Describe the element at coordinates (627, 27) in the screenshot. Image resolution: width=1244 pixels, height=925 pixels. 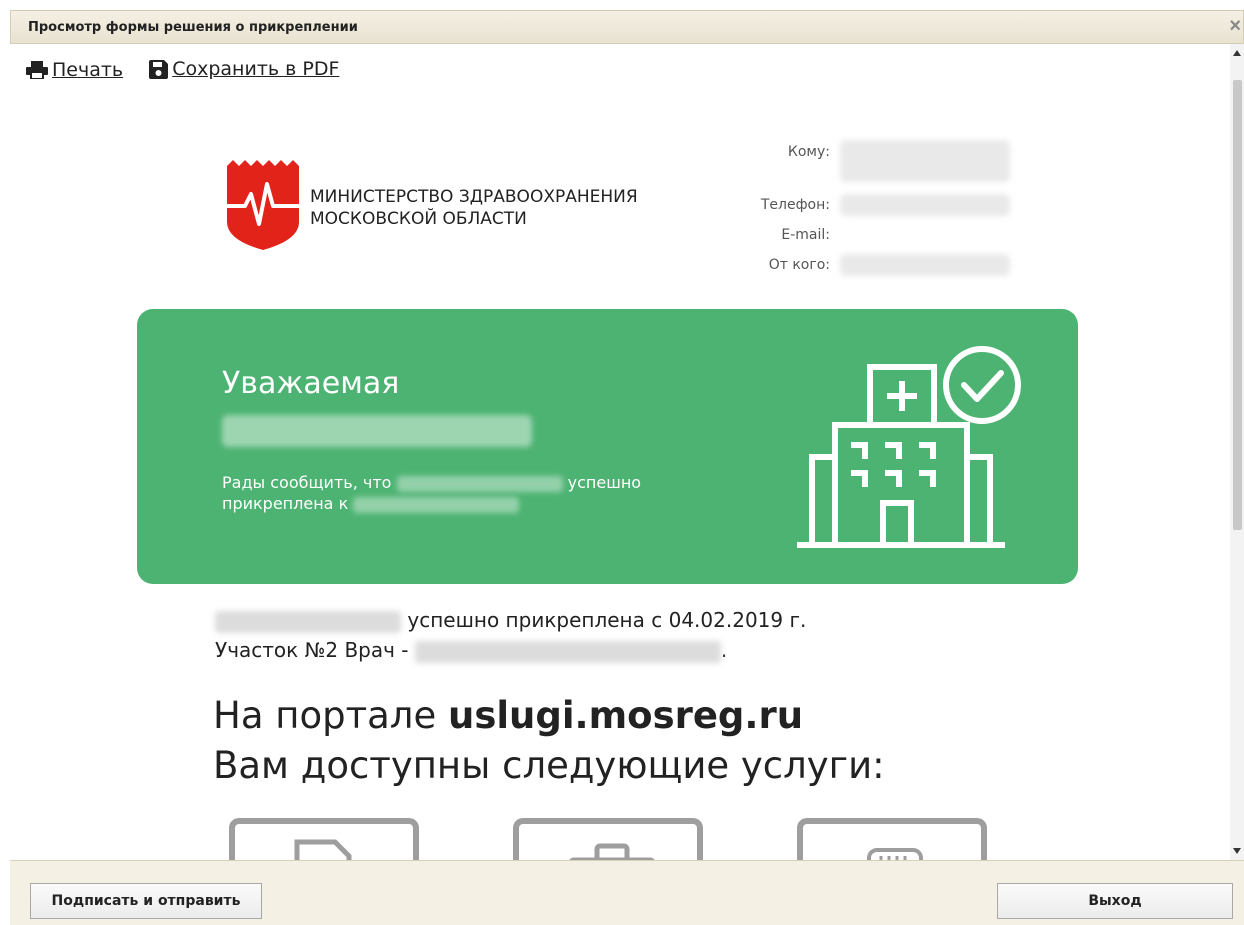
I see `dialog-titlebar: Просмотр формы решения о прикреплении ×` at that location.